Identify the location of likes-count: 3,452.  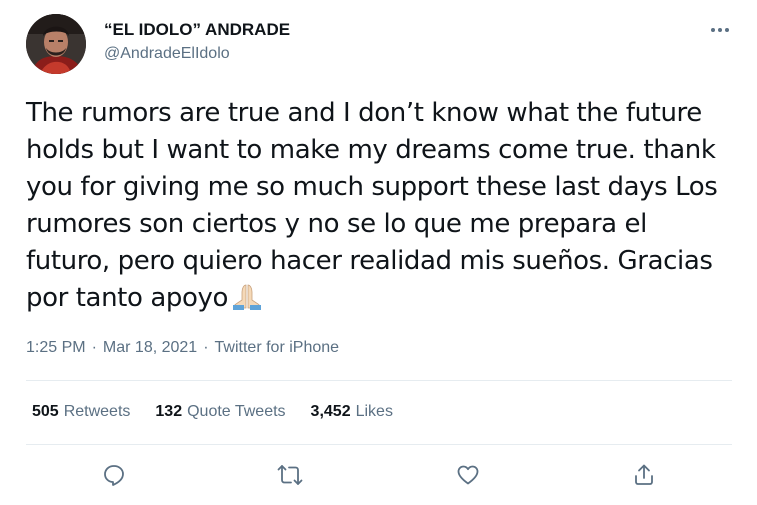
(330, 411).